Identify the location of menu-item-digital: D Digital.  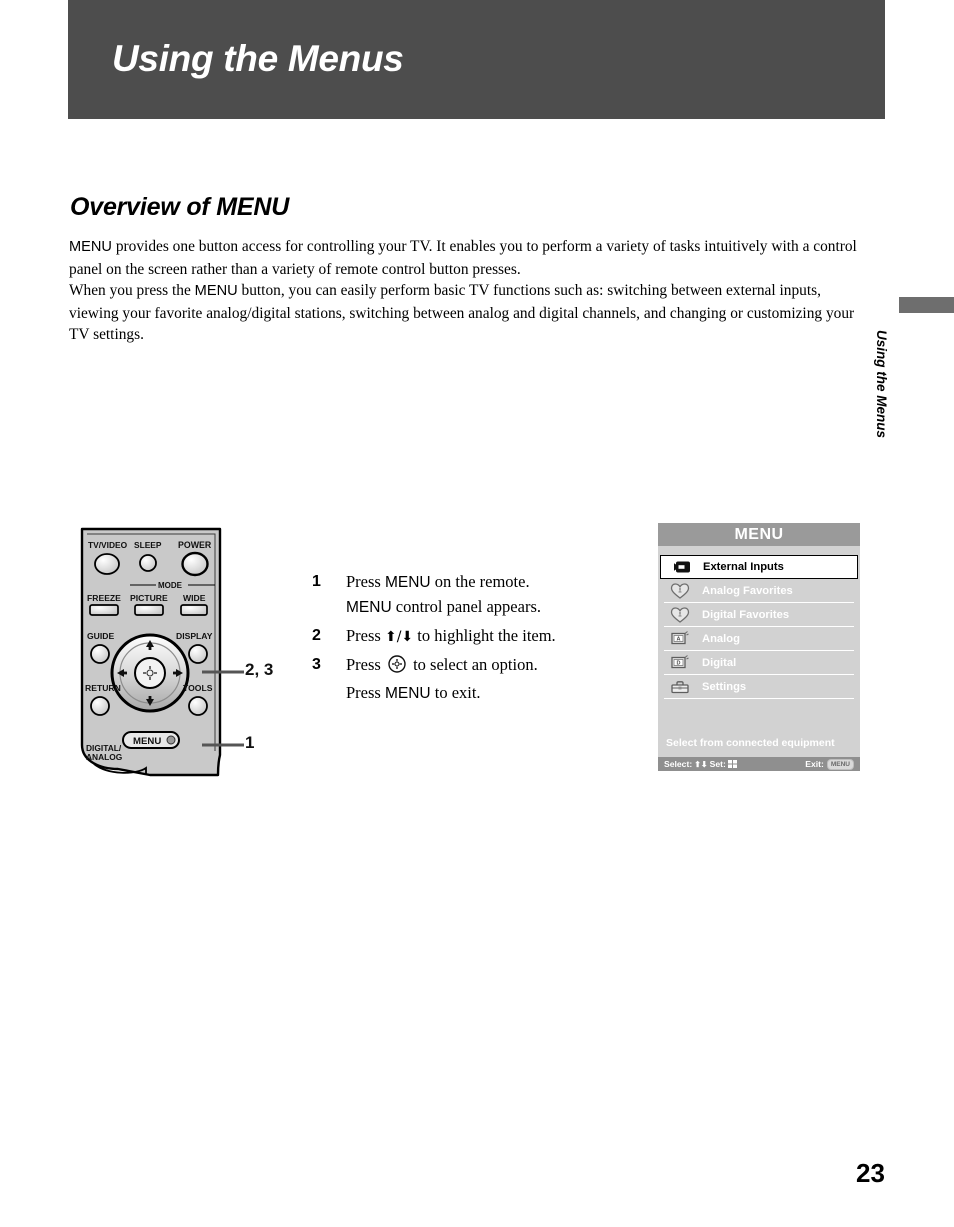
(759, 662).